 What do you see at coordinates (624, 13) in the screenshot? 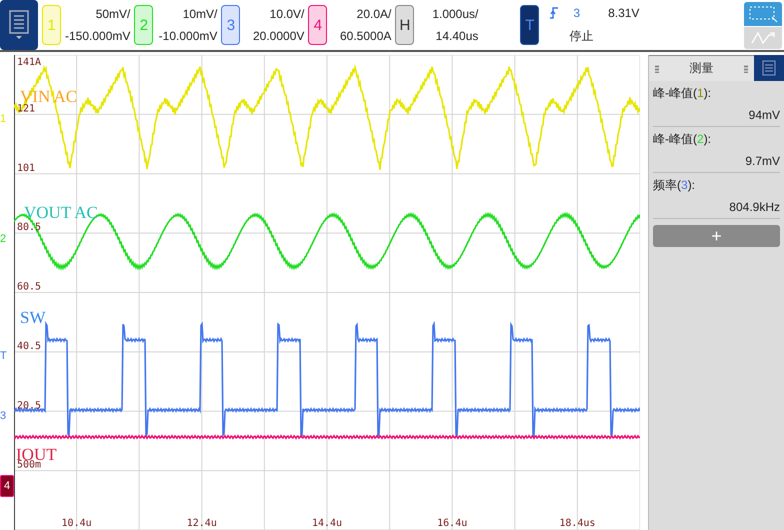
I see `trigger-level: 8.31V` at bounding box center [624, 13].